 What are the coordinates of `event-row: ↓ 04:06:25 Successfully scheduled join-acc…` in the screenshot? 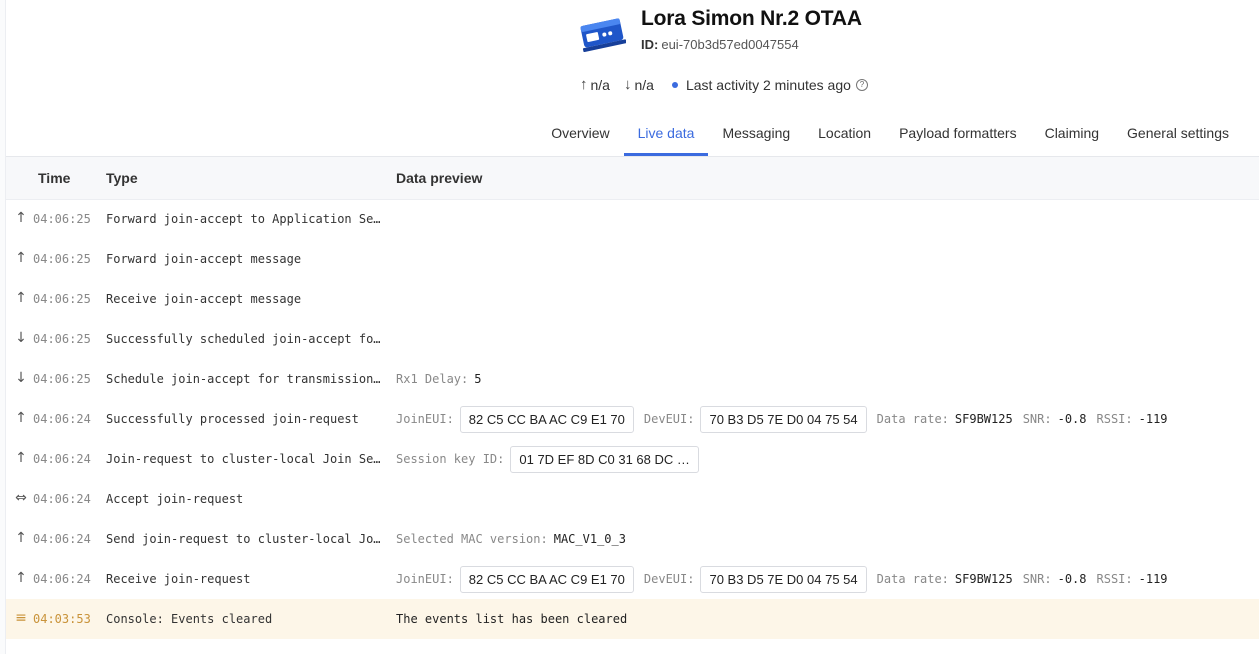 It's located at (632, 339).